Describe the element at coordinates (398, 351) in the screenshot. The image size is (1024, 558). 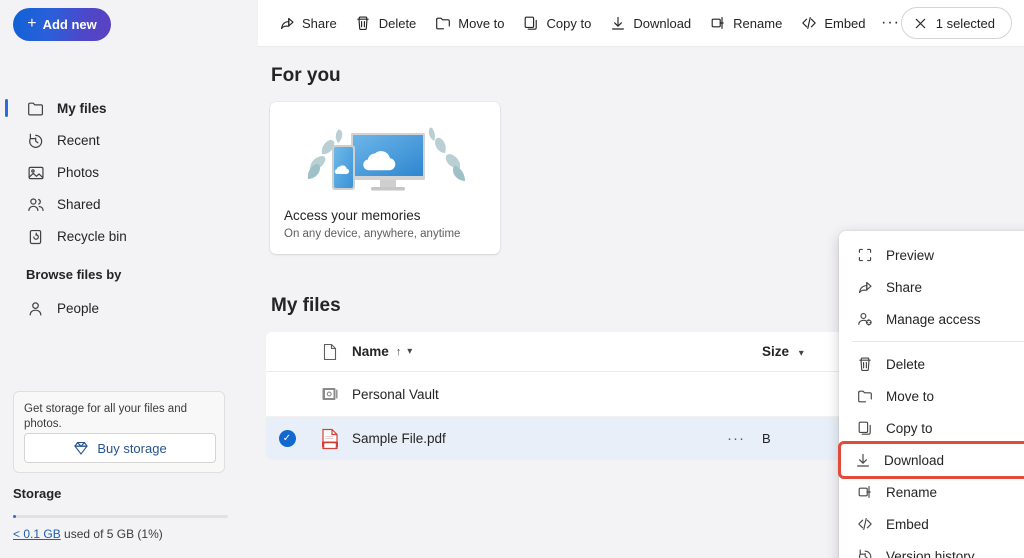
I see `sort-ascending-icon: ↑` at that location.